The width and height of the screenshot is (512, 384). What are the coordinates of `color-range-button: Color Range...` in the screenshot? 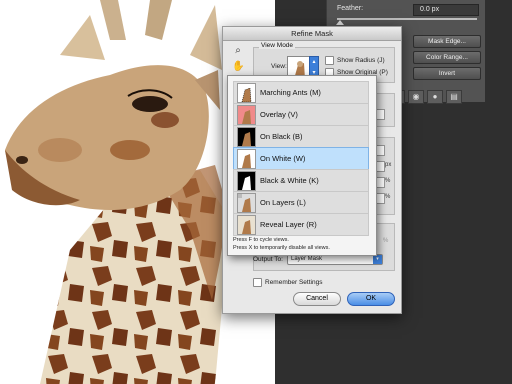 It's located at (447, 57).